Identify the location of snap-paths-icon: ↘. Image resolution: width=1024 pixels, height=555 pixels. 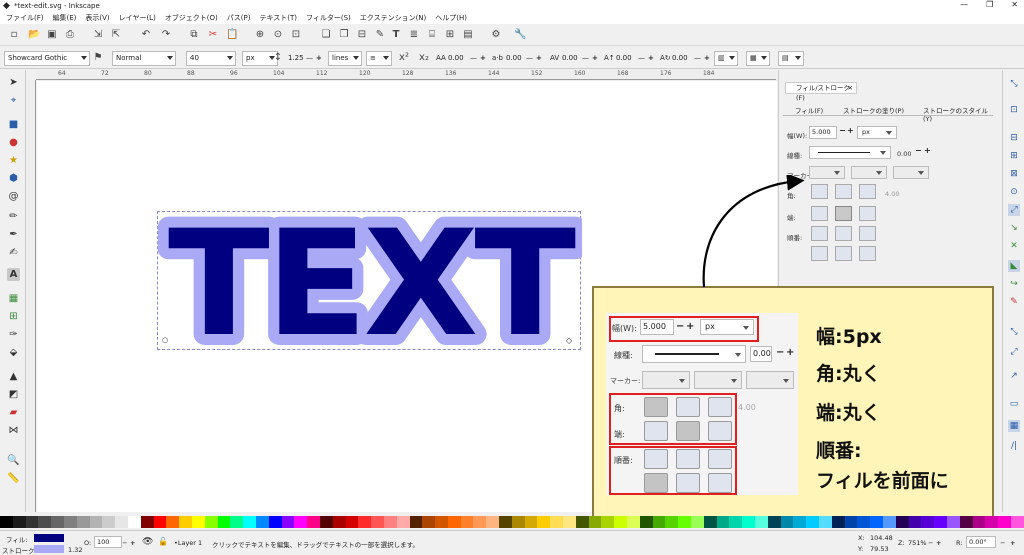
(1014, 228).